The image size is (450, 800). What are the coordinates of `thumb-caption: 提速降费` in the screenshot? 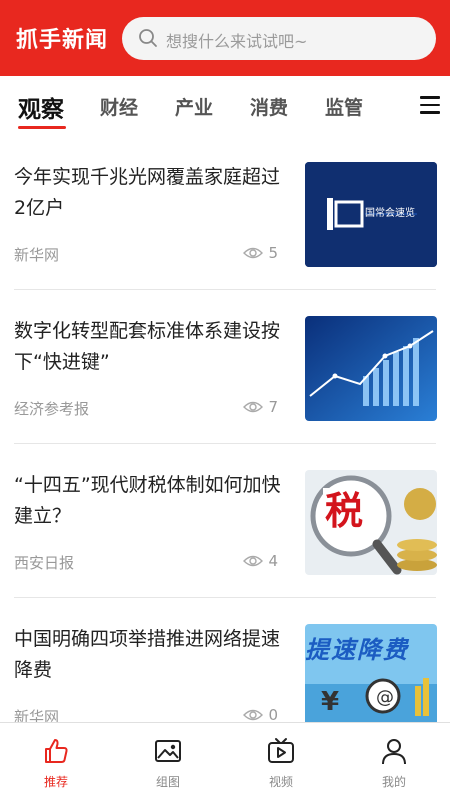 It's located at (357, 650).